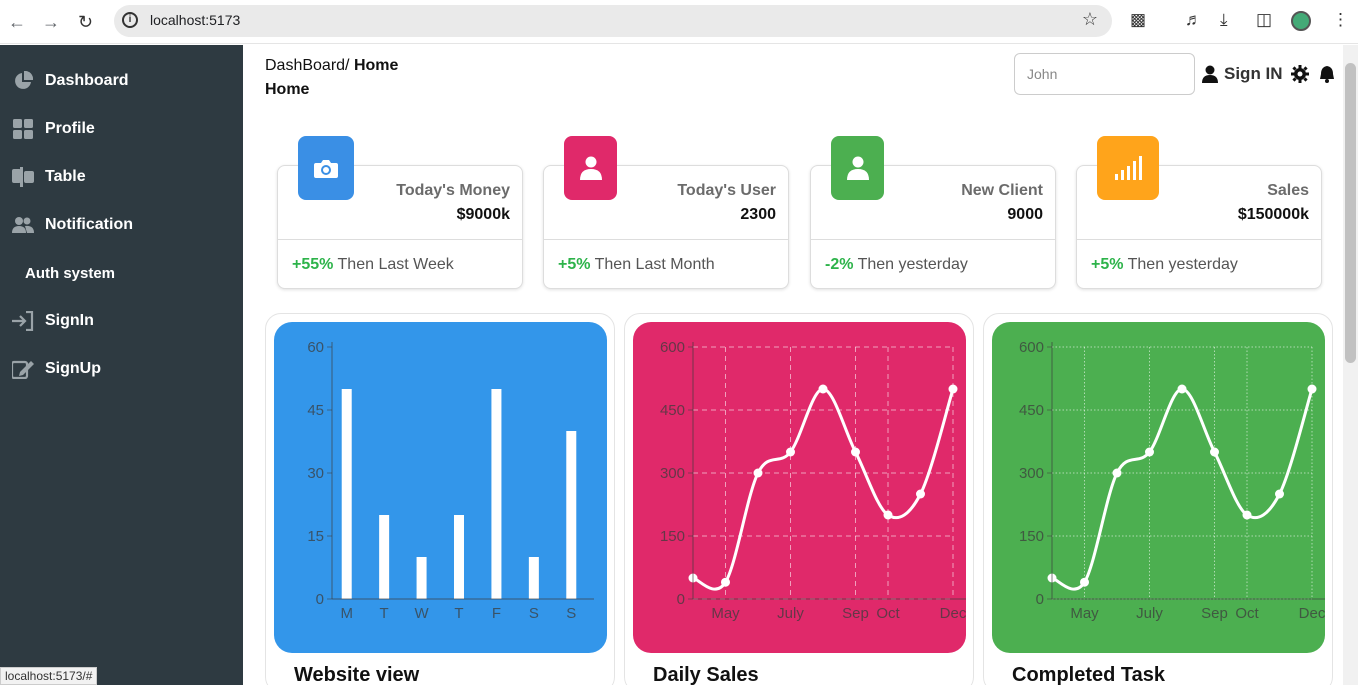 The height and width of the screenshot is (685, 1358). Describe the element at coordinates (315, 473) in the screenshot. I see `y-tick-label: 30` at that location.